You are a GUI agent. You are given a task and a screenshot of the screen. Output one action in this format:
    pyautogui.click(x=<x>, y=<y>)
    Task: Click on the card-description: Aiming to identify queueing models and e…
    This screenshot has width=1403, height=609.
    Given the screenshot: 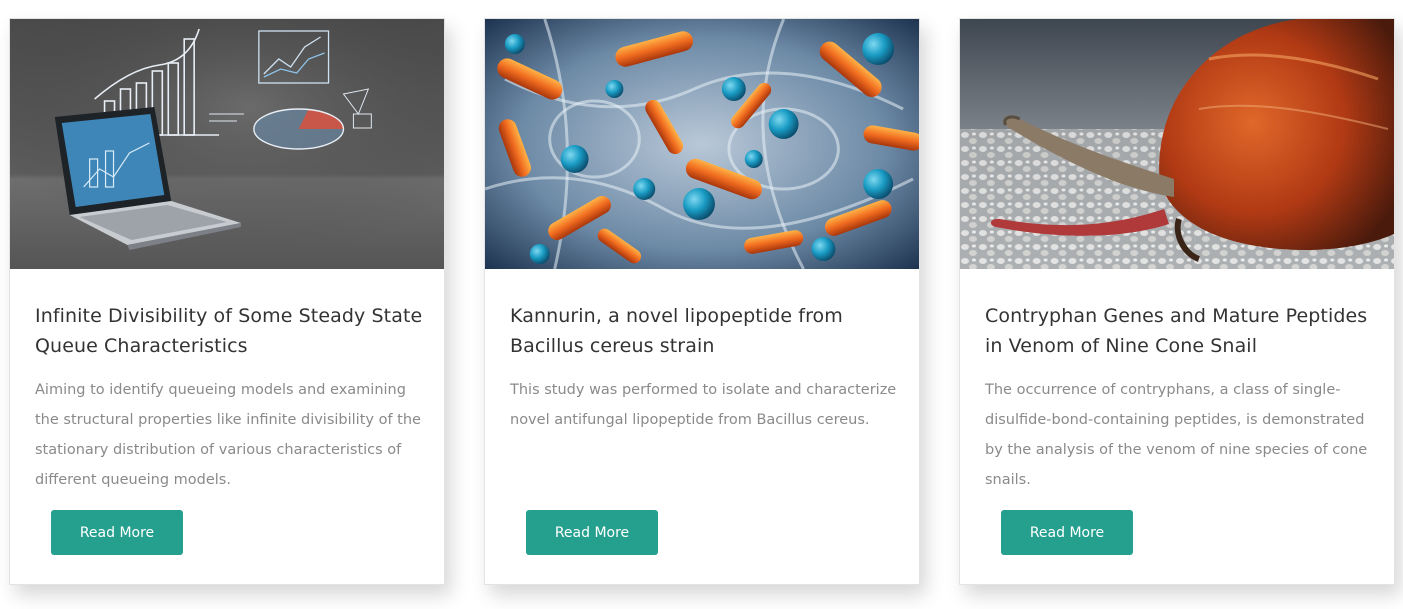 What is the action you would take?
    pyautogui.click(x=228, y=435)
    